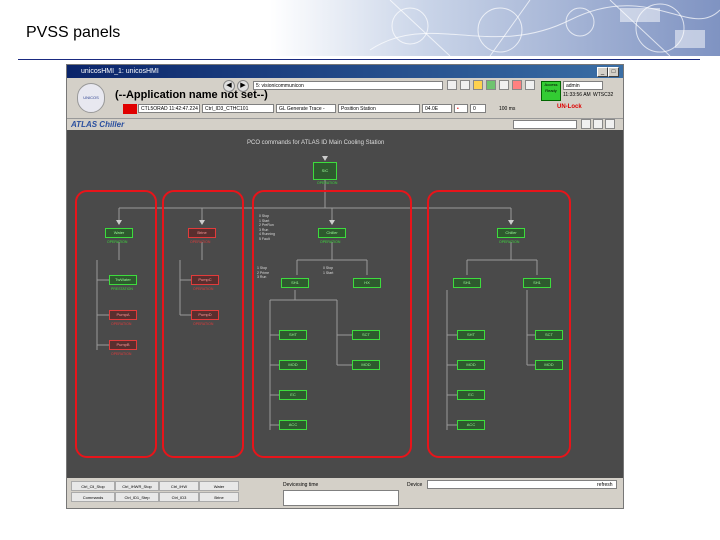  I want to click on node-pump2: PumpB, so click(123, 345).